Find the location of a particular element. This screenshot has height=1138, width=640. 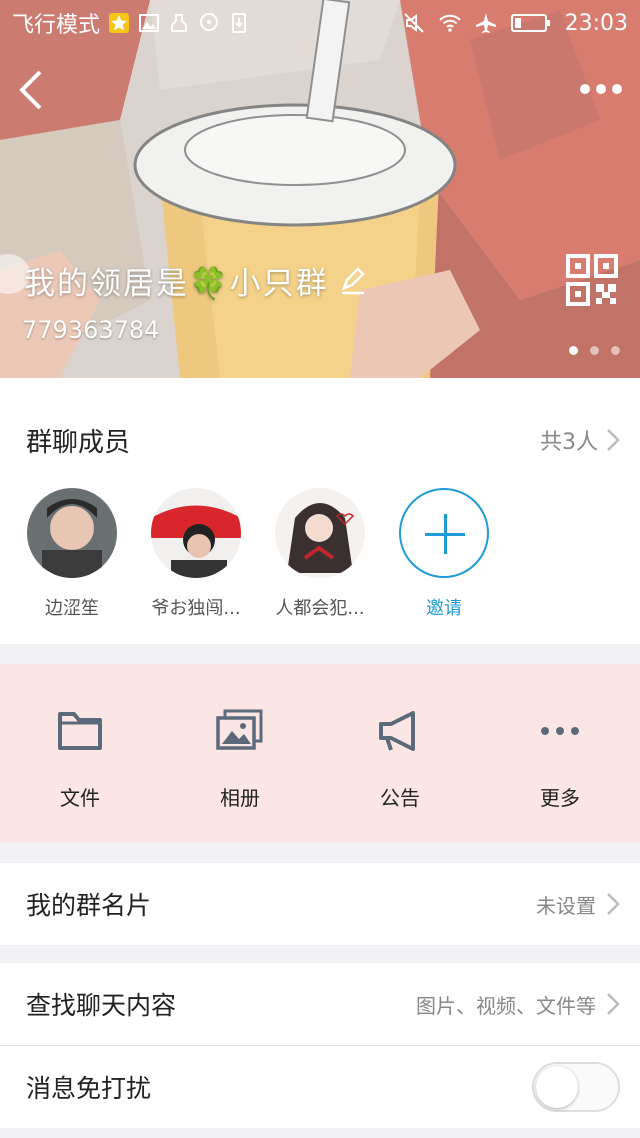

album-icon is located at coordinates (239, 729).